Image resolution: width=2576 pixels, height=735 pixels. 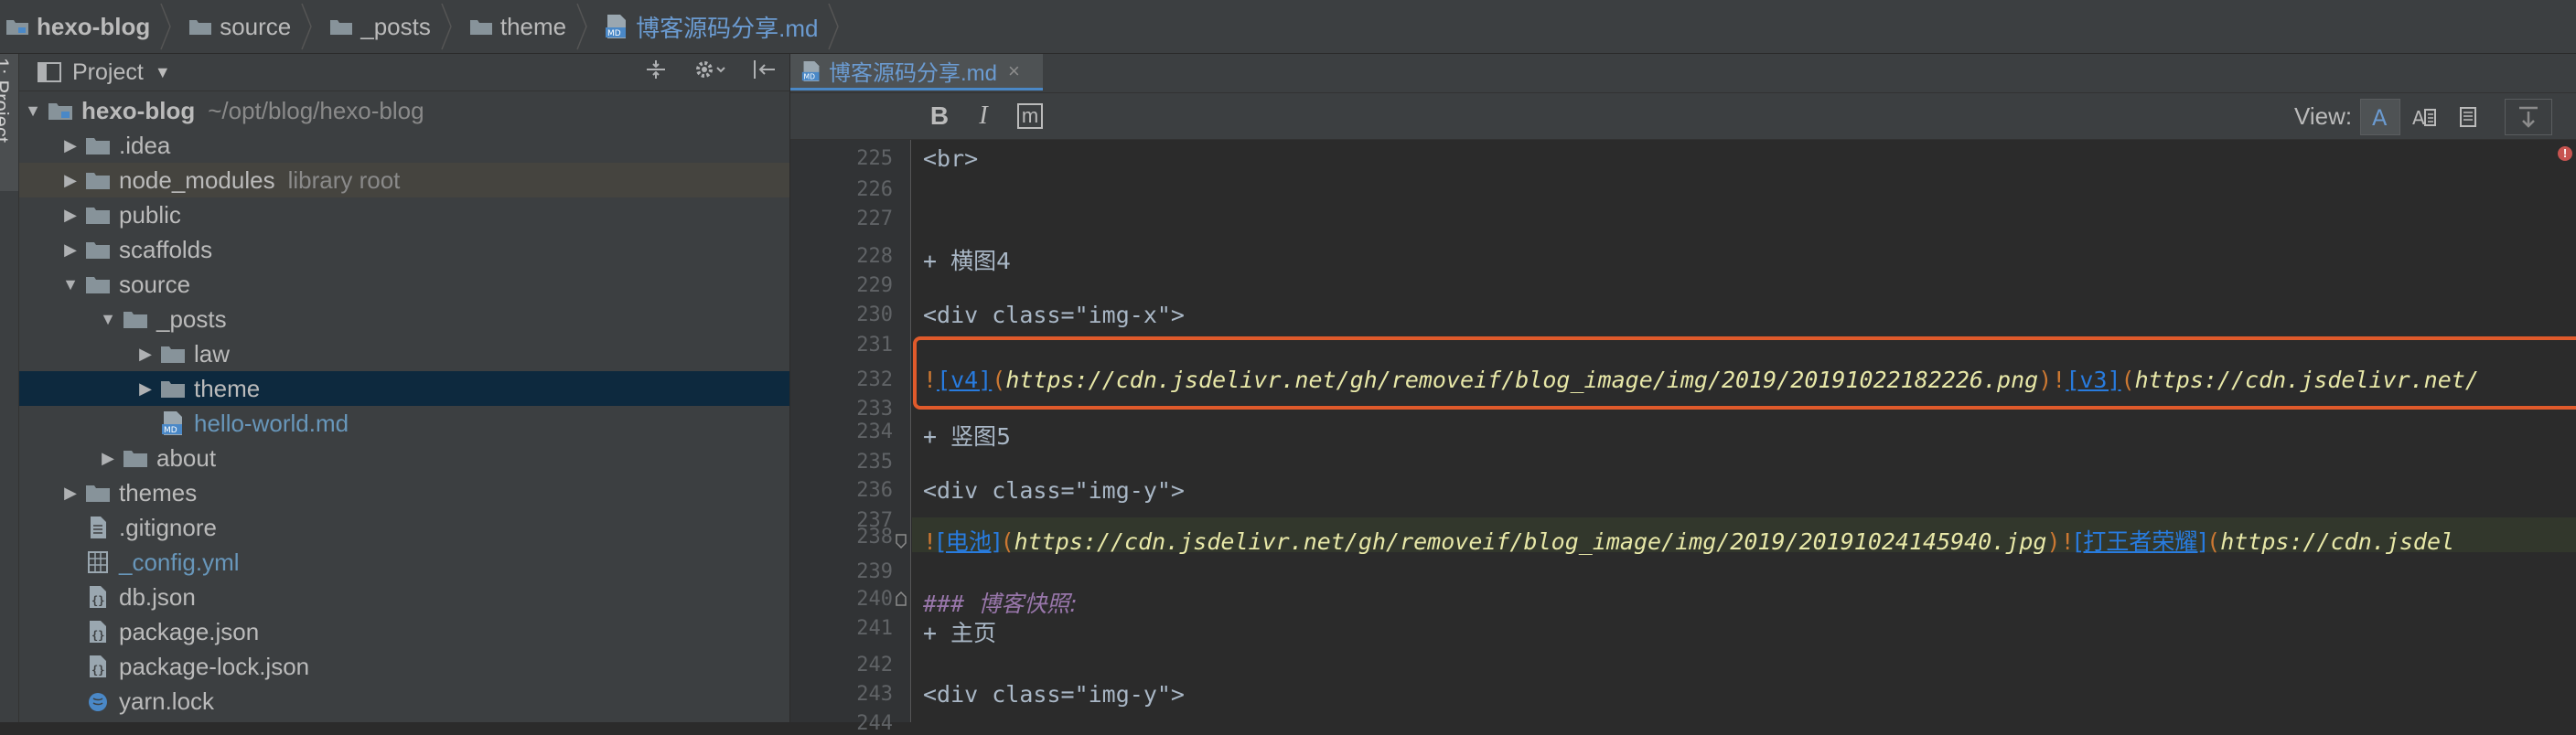 What do you see at coordinates (173, 423) in the screenshot?
I see `markdown-file-icon: MD` at bounding box center [173, 423].